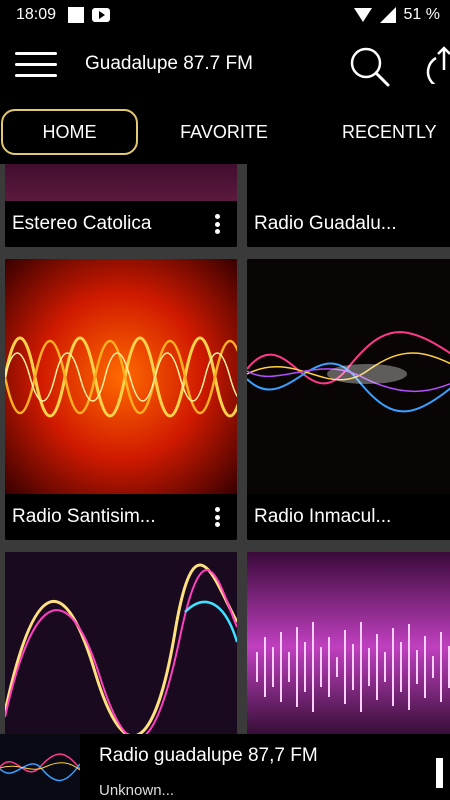 This screenshot has width=450, height=800. I want to click on battery-percent: 51 %, so click(421, 14).